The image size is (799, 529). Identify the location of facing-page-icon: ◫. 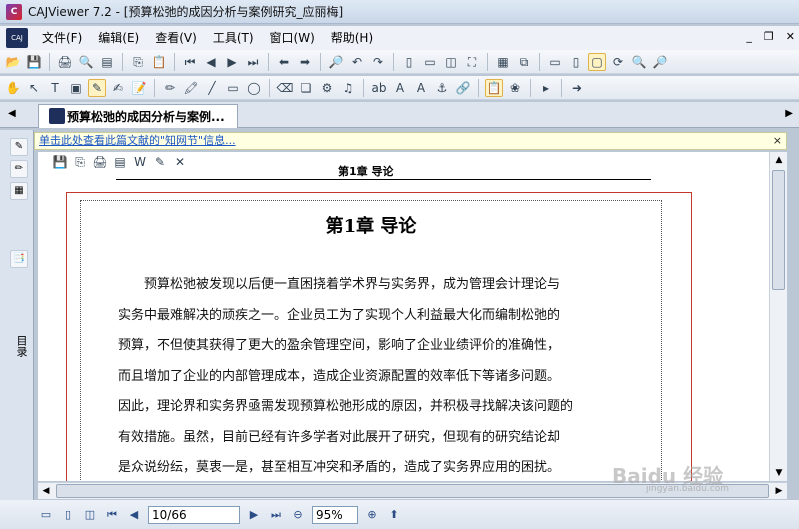
(451, 62).